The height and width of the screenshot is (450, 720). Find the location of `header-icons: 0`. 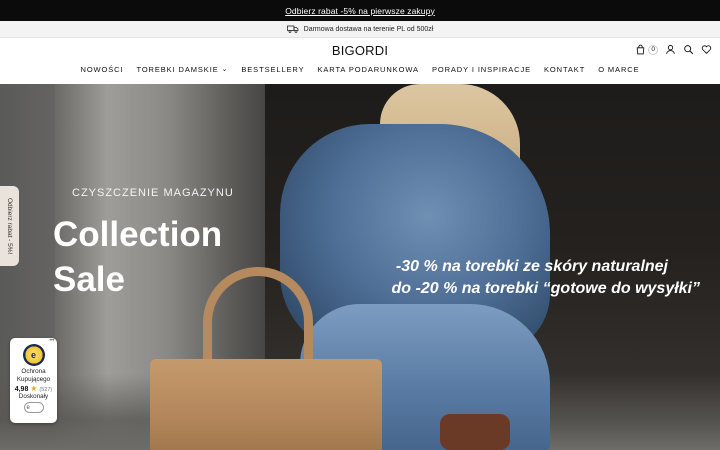

header-icons: 0 is located at coordinates (673, 49).